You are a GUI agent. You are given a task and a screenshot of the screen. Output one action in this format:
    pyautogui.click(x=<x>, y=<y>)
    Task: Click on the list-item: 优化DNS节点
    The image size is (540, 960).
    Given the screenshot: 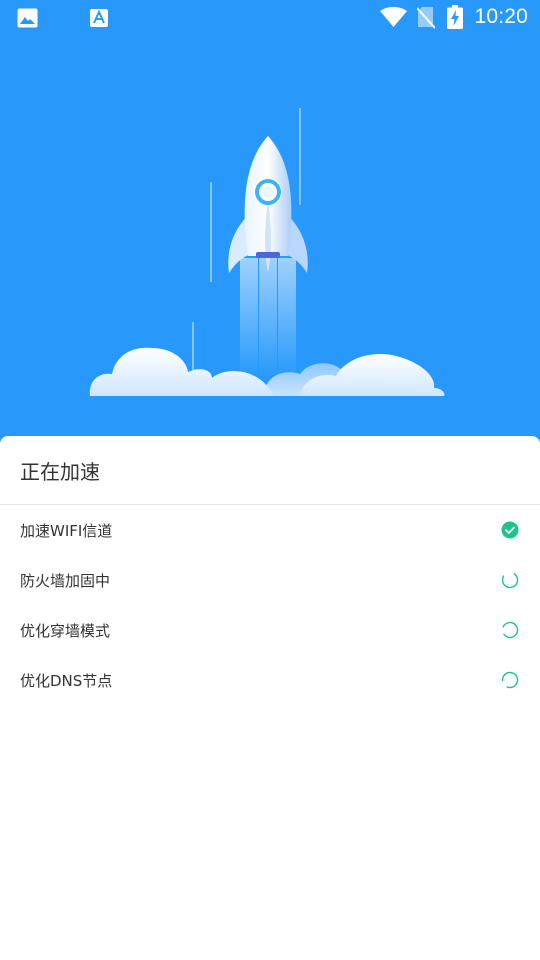 What is the action you would take?
    pyautogui.click(x=270, y=680)
    